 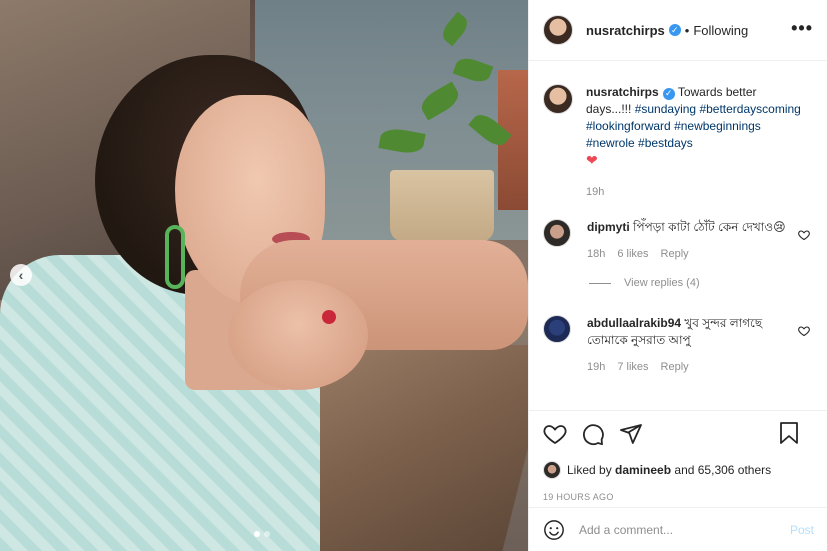 I want to click on bookmark-icon, so click(x=789, y=433).